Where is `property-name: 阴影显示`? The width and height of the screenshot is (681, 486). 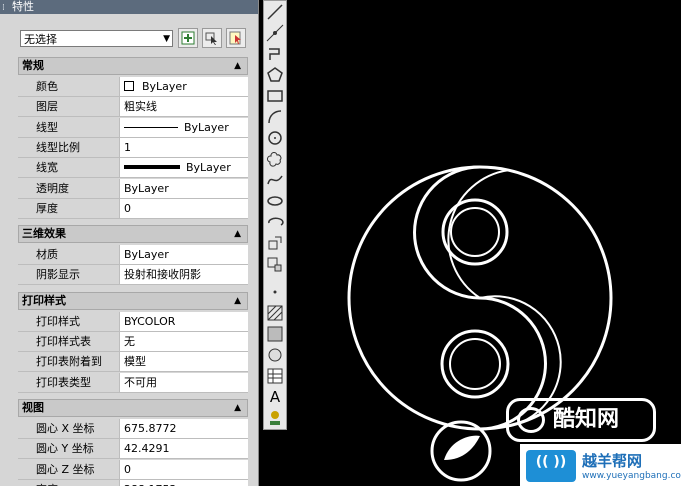 property-name: 阴影显示 is located at coordinates (69, 275).